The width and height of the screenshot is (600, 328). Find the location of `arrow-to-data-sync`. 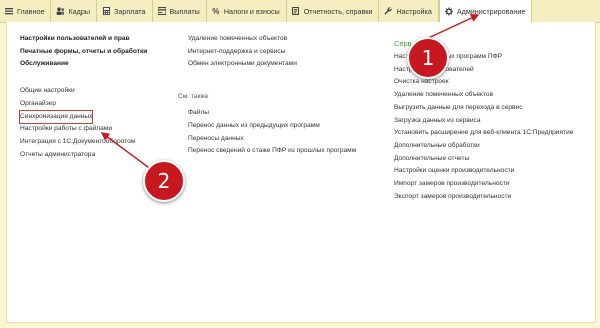

arrow-to-data-sync is located at coordinates (126, 151).